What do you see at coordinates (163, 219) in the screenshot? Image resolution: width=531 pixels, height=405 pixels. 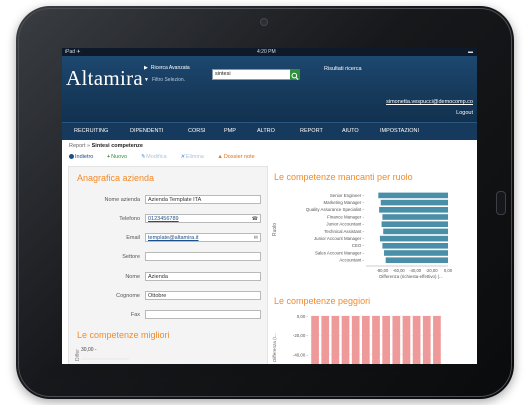 I see `phone-value: 0123456789` at bounding box center [163, 219].